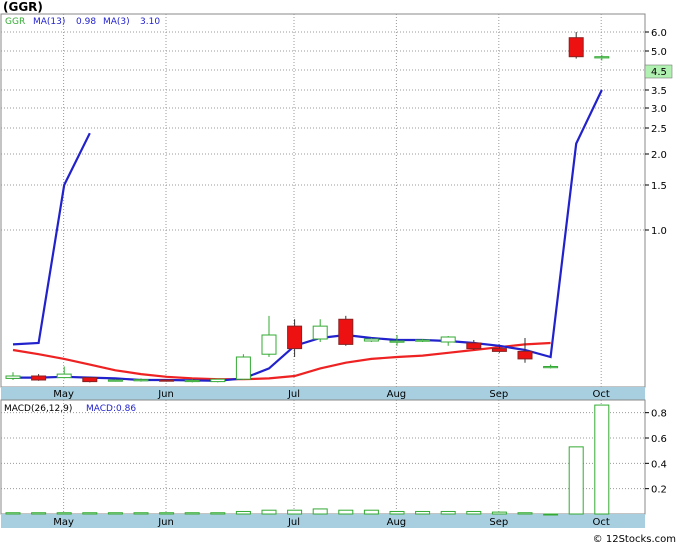 Image resolution: width=680 pixels, height=546 pixels. Describe the element at coordinates (63, 394) in the screenshot. I see `x-tick-label: May` at that location.